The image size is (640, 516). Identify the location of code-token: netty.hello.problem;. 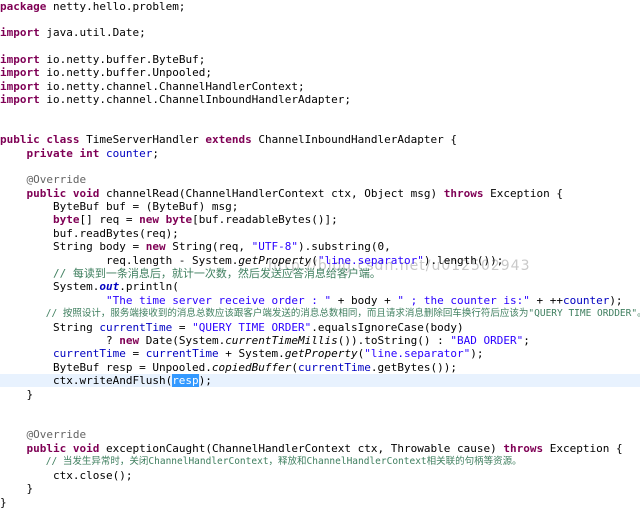
(116, 6).